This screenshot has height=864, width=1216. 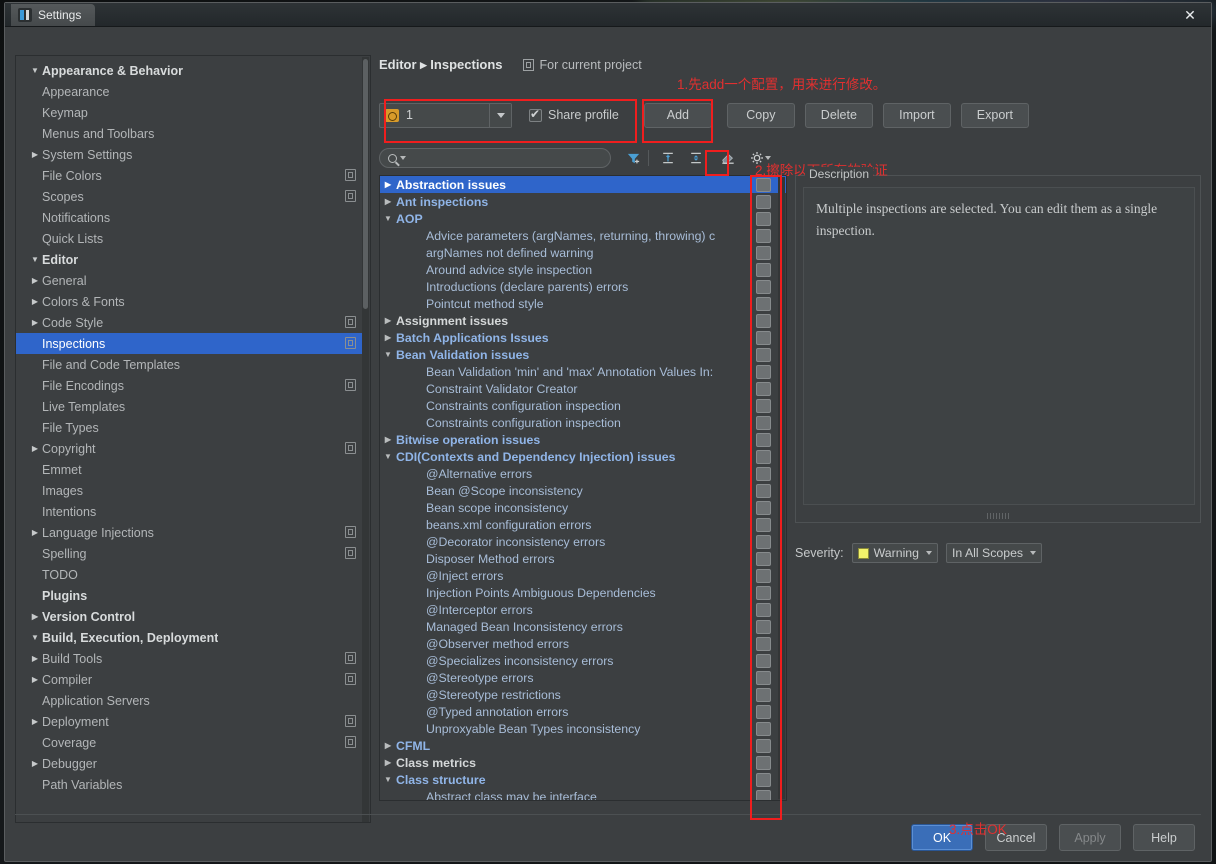 What do you see at coordinates (189, 511) in the screenshot?
I see `sidebar-item-intentions: Intentions` at bounding box center [189, 511].